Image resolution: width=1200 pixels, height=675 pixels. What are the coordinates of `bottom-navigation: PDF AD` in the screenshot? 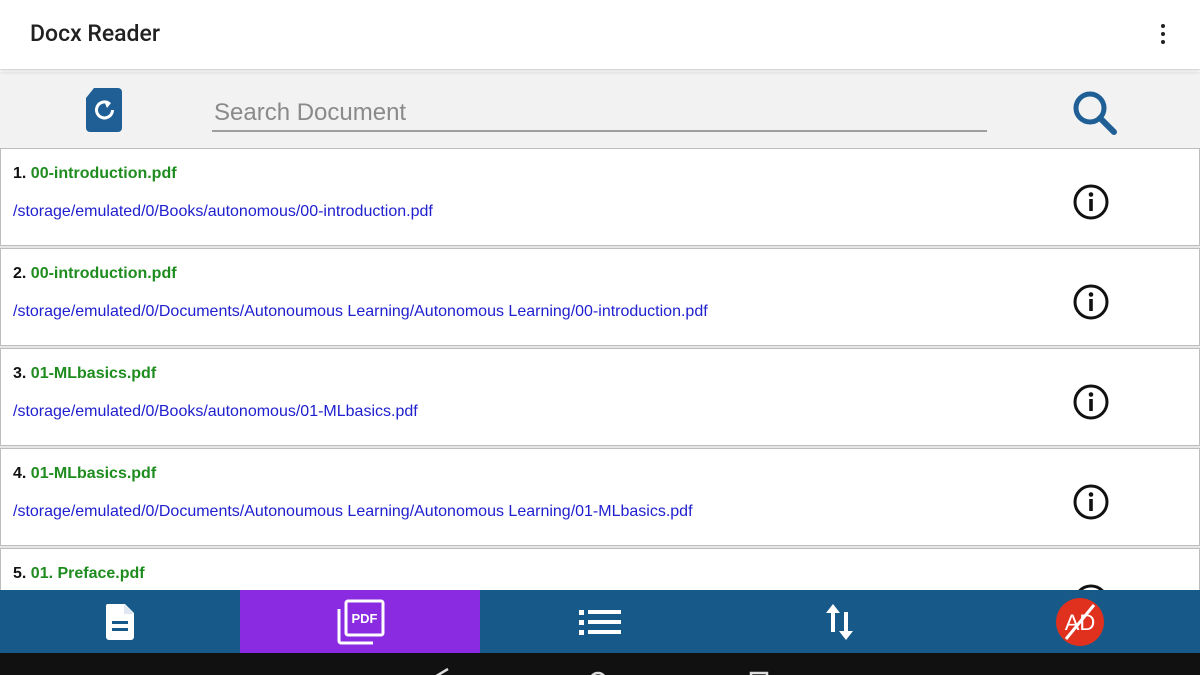 It's located at (600, 621).